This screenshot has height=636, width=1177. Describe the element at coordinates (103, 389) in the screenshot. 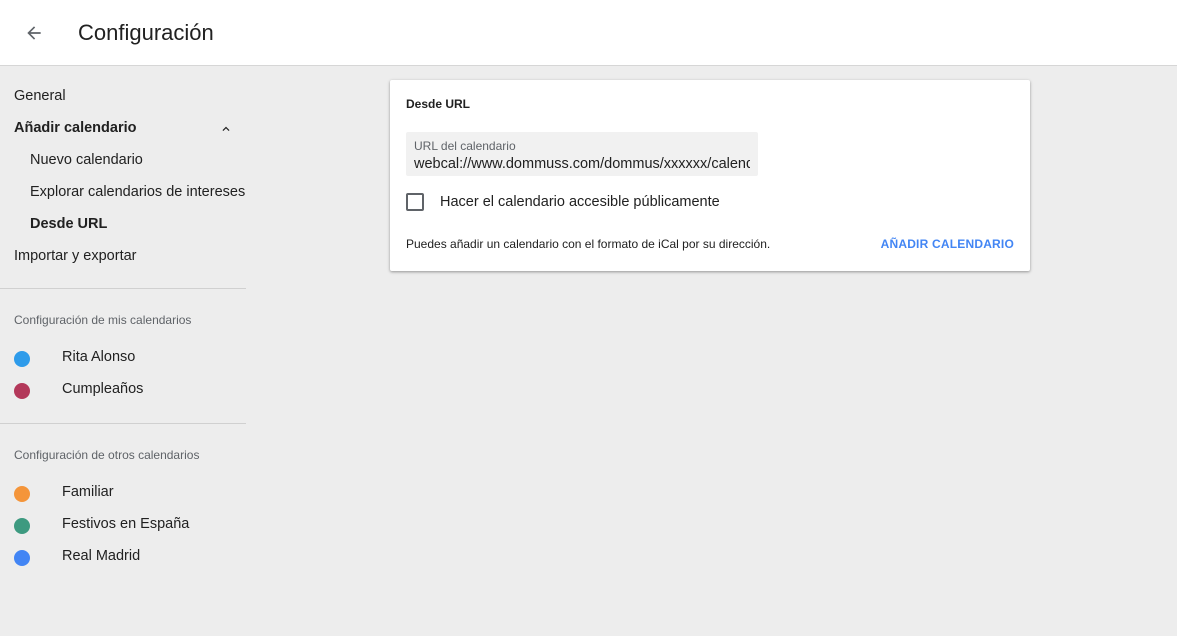

I see `calendar-name: Cumpleaños` at that location.